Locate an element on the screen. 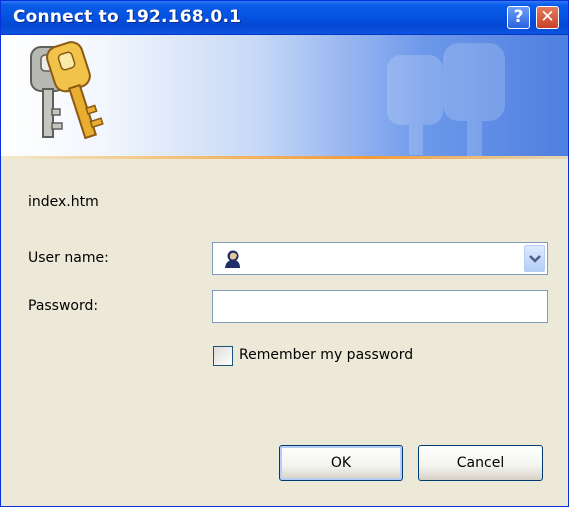  username-label: User name: is located at coordinates (68, 258).